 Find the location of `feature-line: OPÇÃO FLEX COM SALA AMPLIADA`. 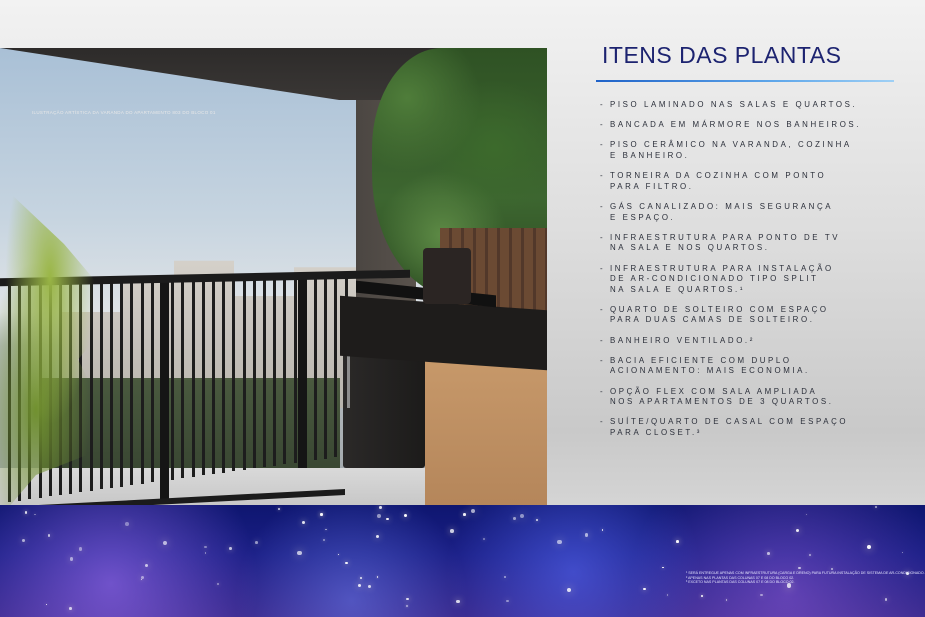

feature-line: OPÇÃO FLEX COM SALA AMPLIADA is located at coordinates (714, 391).